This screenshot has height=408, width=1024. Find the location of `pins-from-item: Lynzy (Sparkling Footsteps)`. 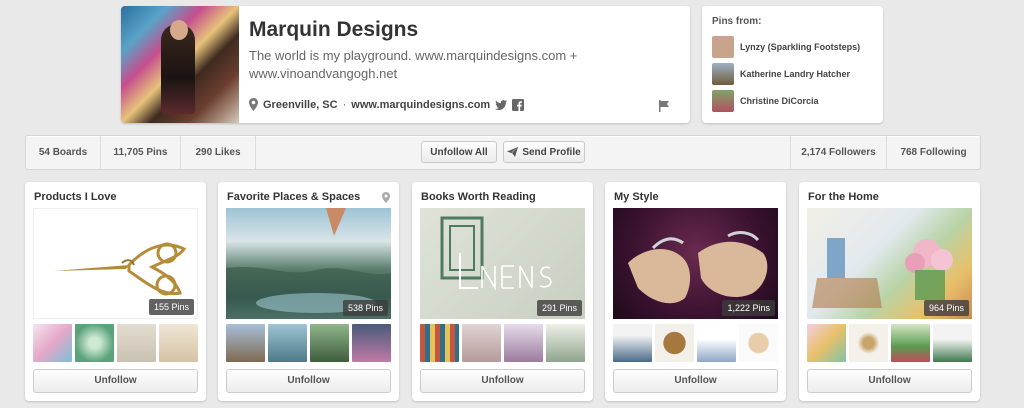

pins-from-item: Lynzy (Sparkling Footsteps) is located at coordinates (792, 46).